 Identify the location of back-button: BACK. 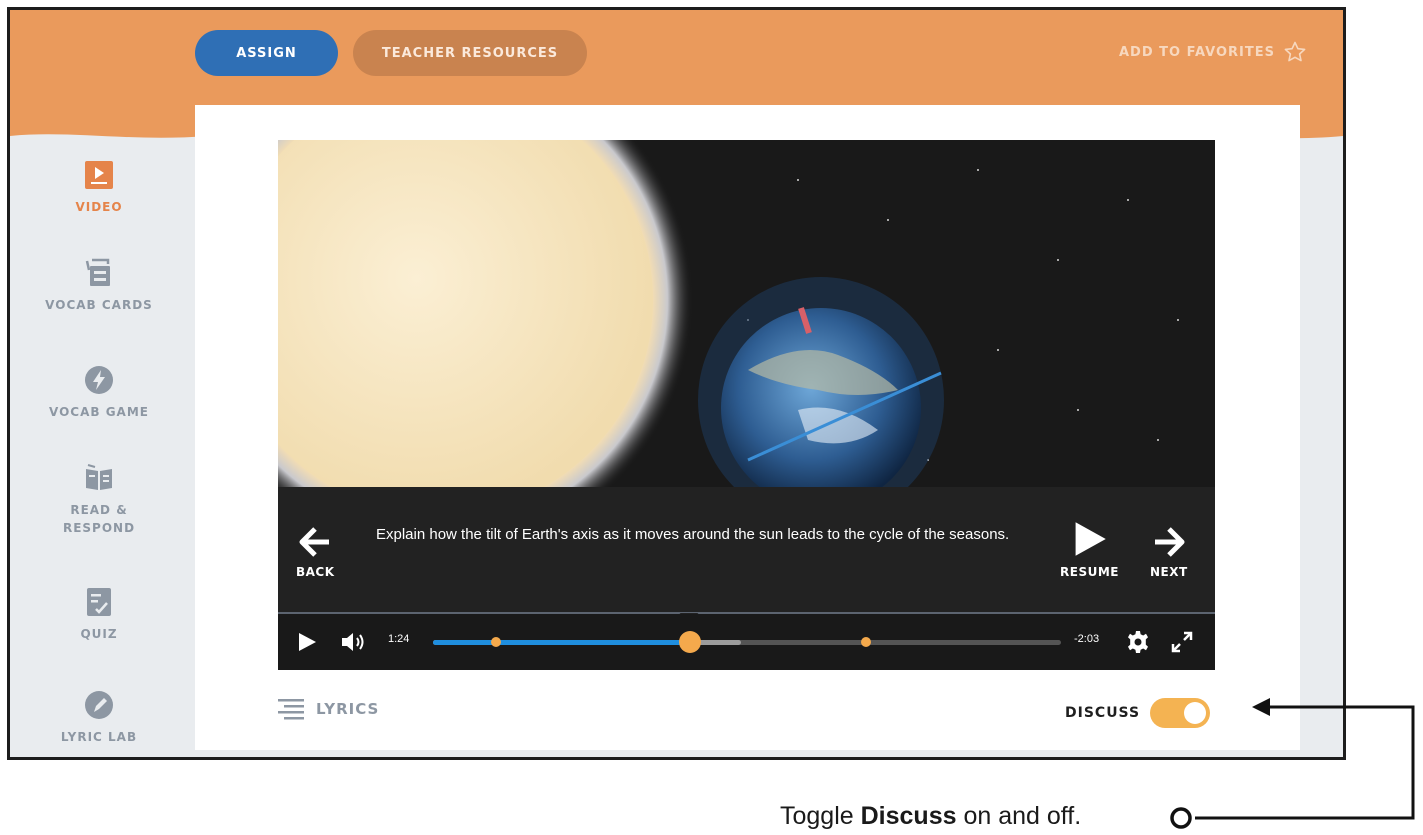
(315, 552).